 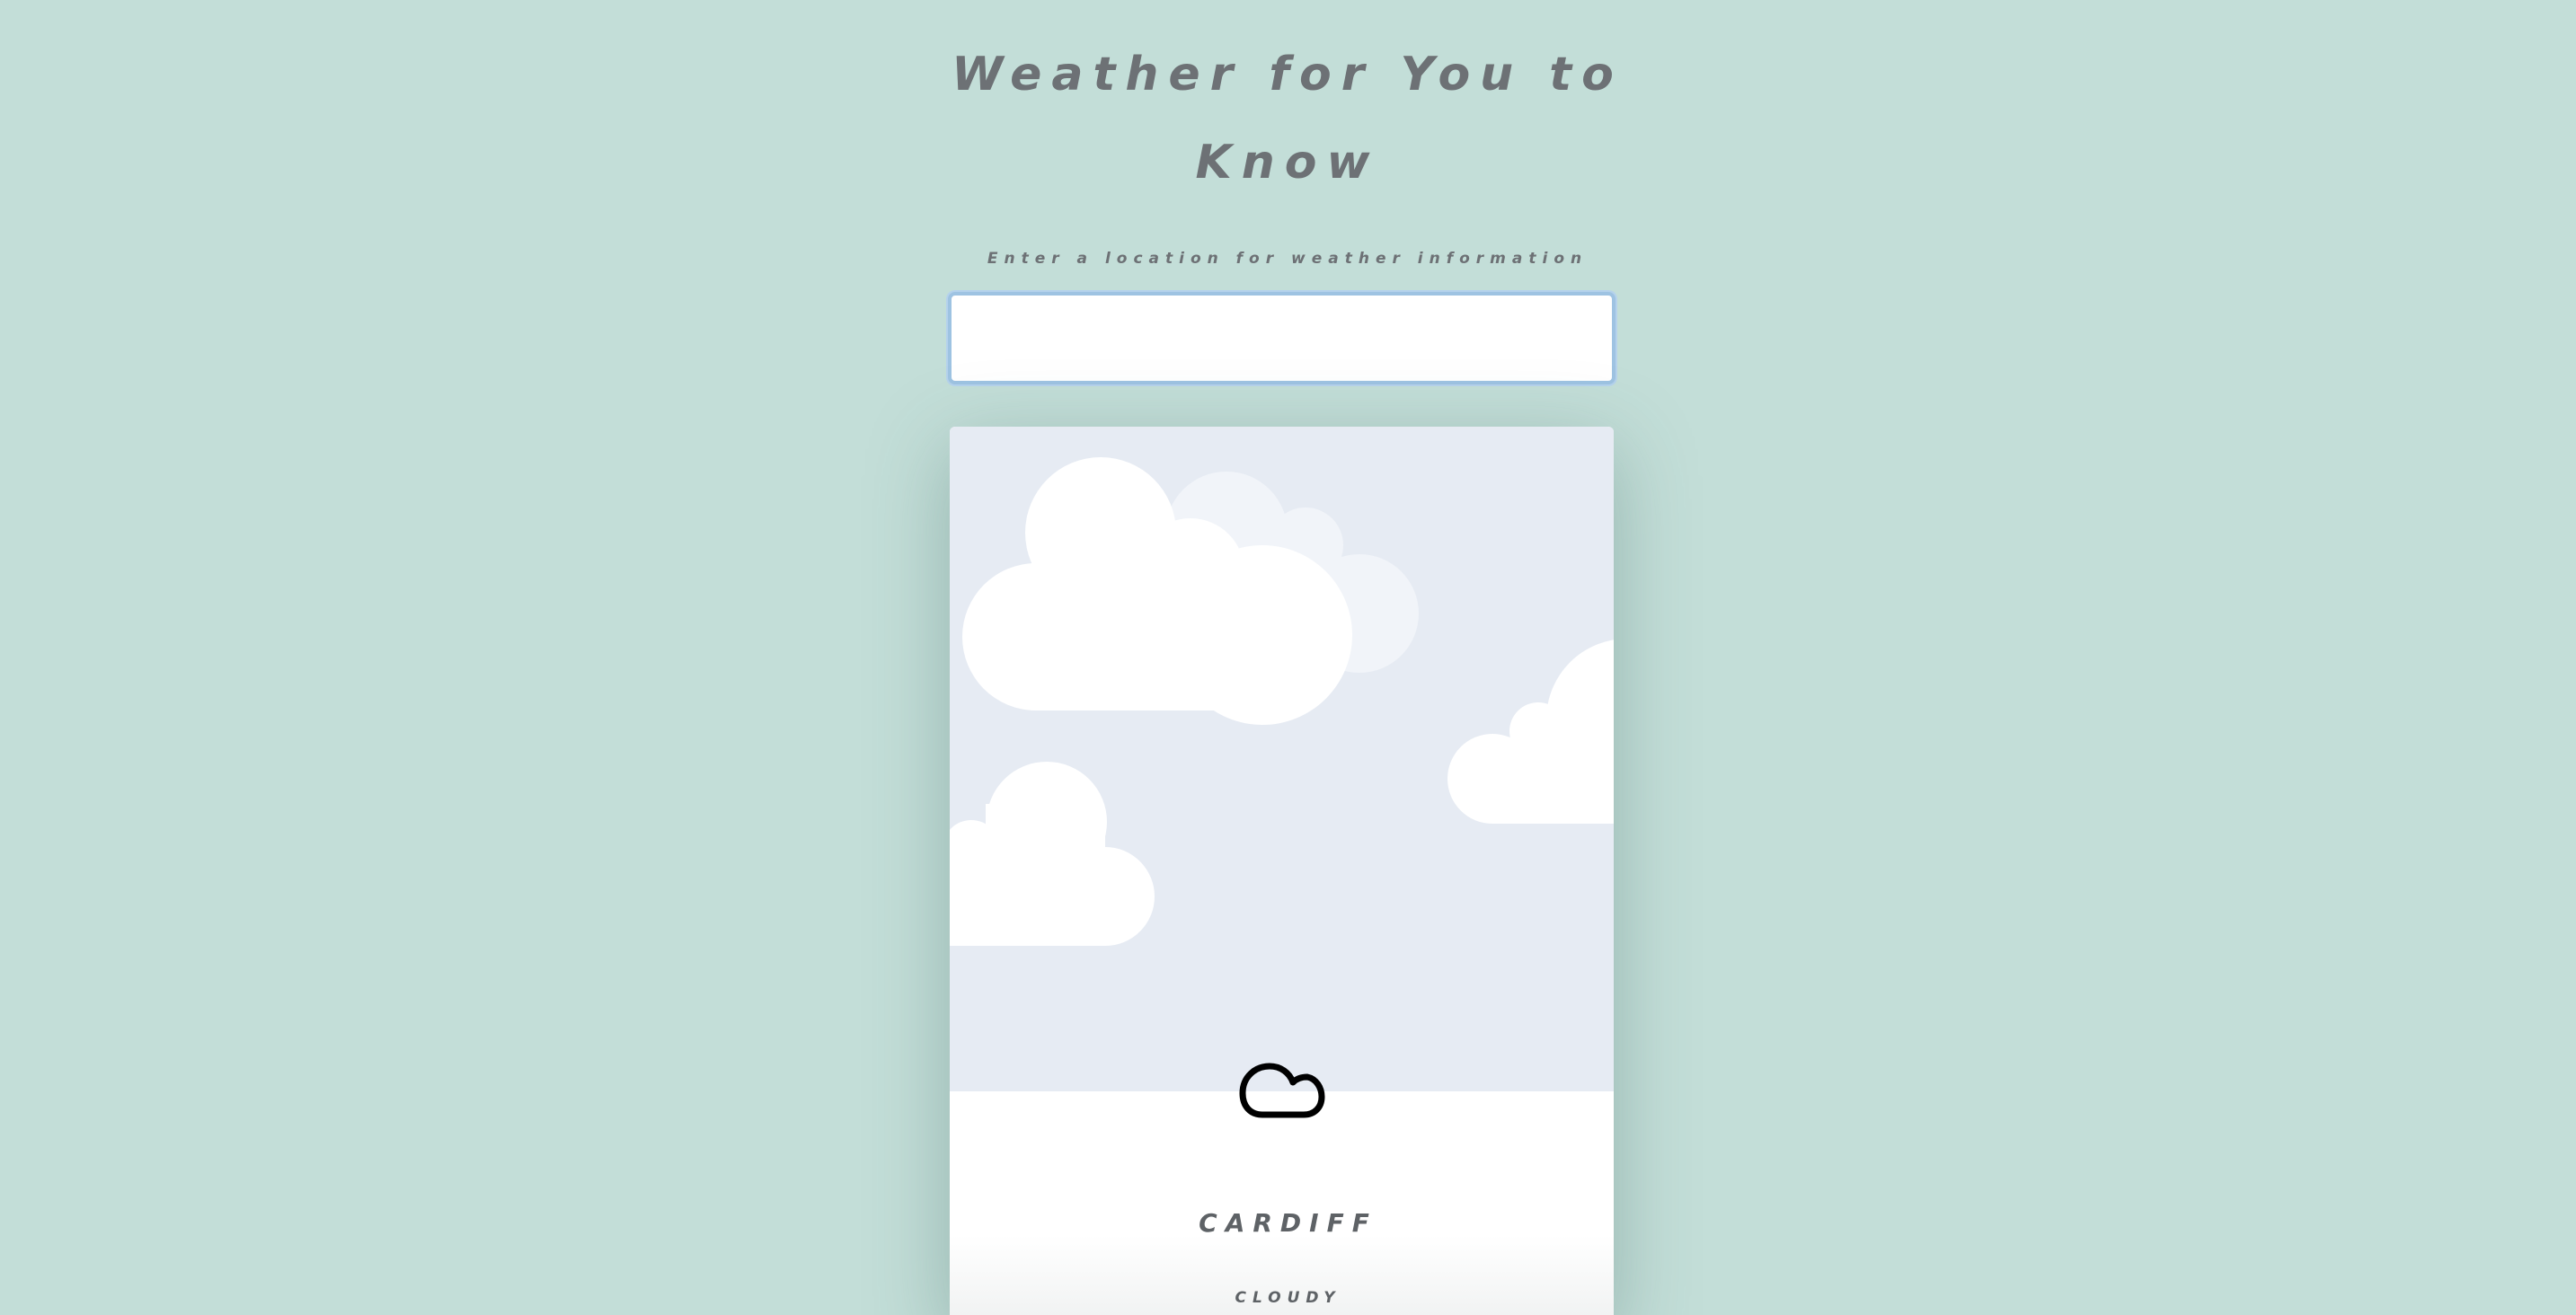 I want to click on location-prompt: Enter a location for weather information, so click(x=1288, y=259).